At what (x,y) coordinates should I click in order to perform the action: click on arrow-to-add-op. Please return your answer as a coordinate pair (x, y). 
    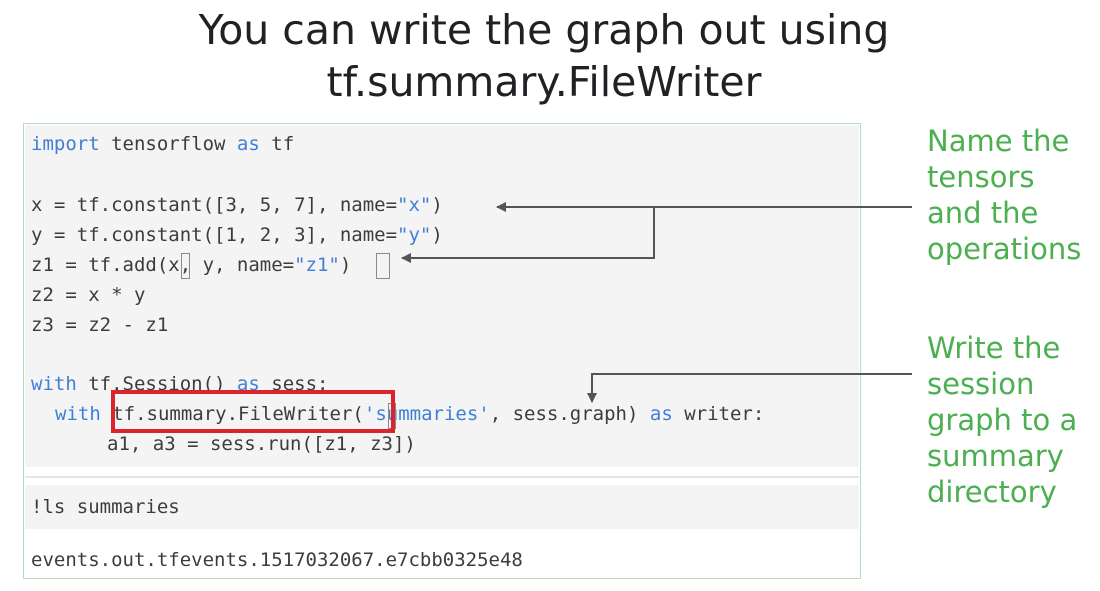
    Looking at the image, I should click on (528, 235).